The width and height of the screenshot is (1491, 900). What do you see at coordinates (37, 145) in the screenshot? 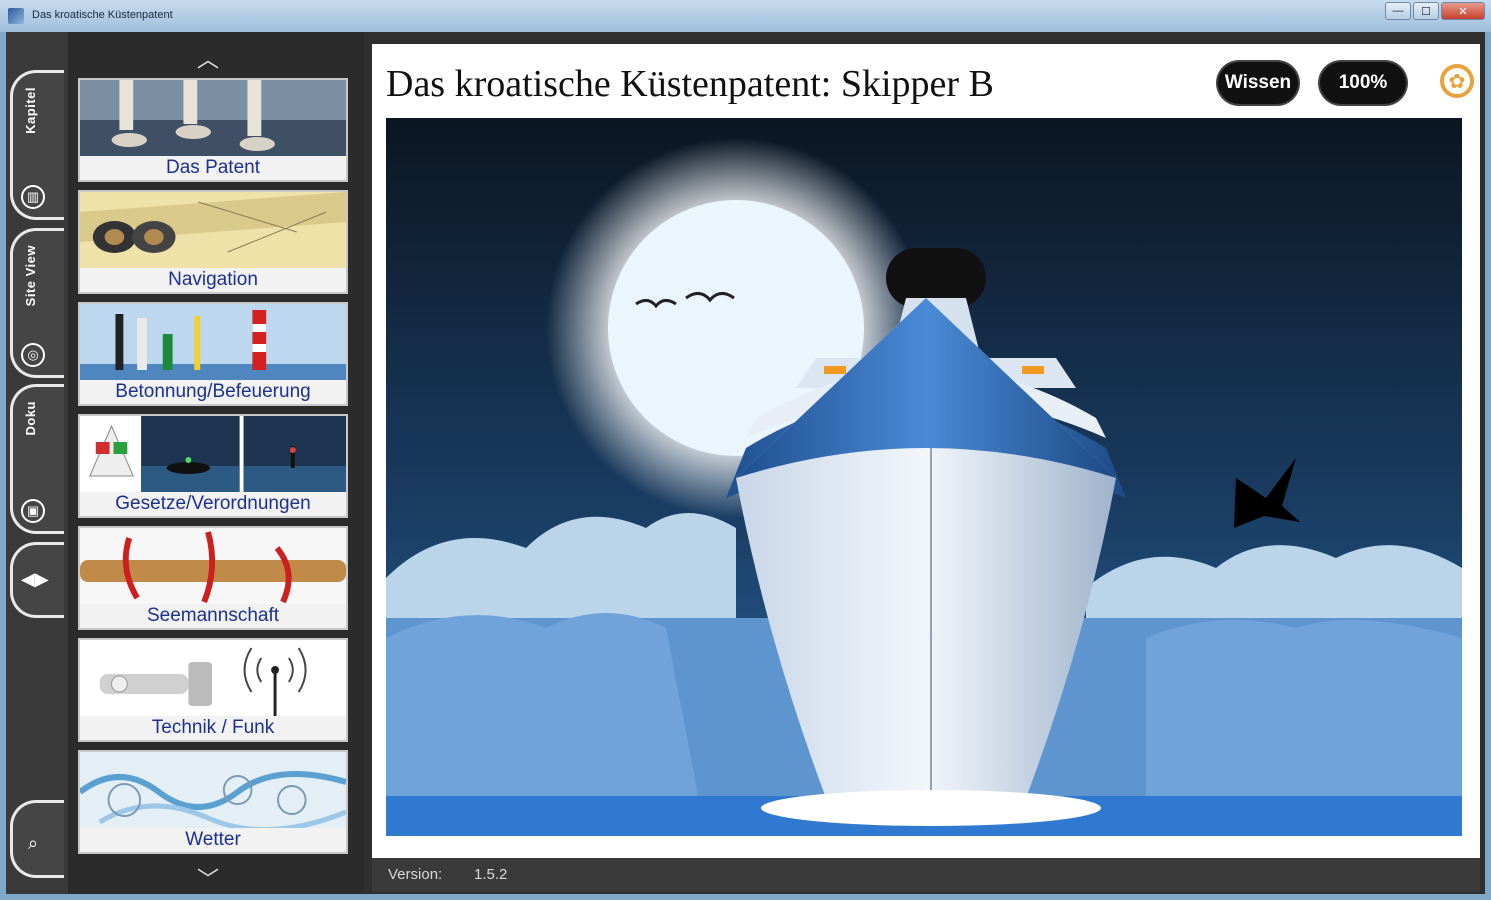
I see `tab-kapitel: Kapitel ▥` at bounding box center [37, 145].